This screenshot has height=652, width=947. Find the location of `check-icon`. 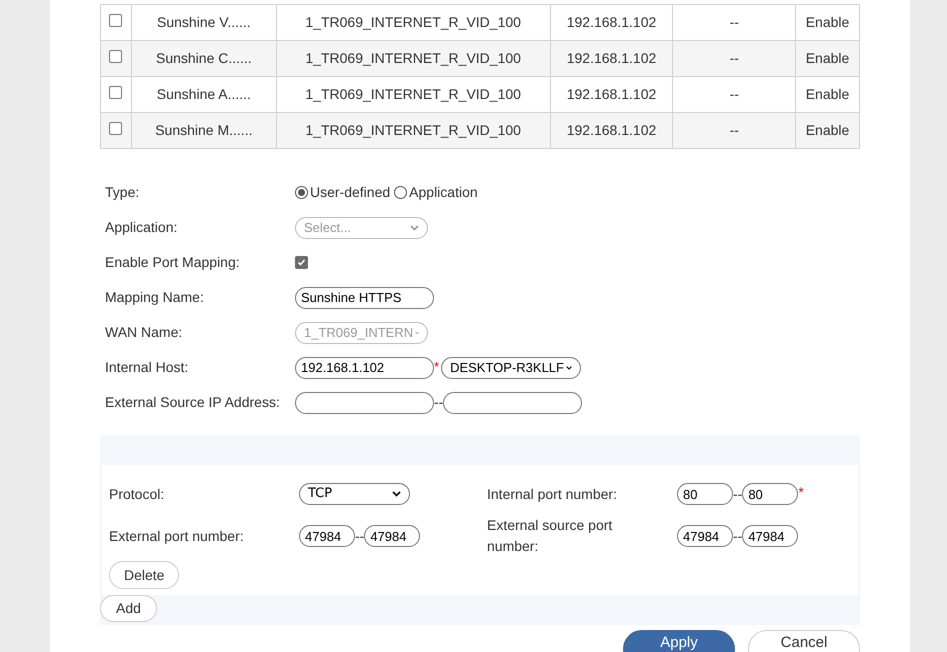

check-icon is located at coordinates (301, 262).